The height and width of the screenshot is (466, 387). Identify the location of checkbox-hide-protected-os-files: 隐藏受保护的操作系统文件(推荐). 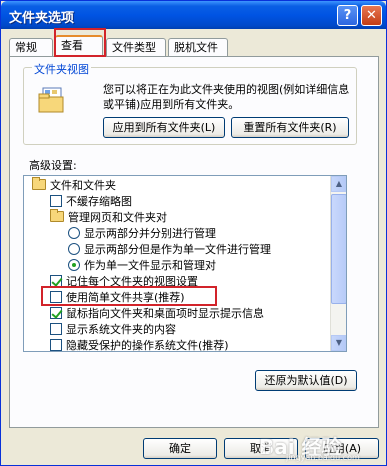
(139, 344).